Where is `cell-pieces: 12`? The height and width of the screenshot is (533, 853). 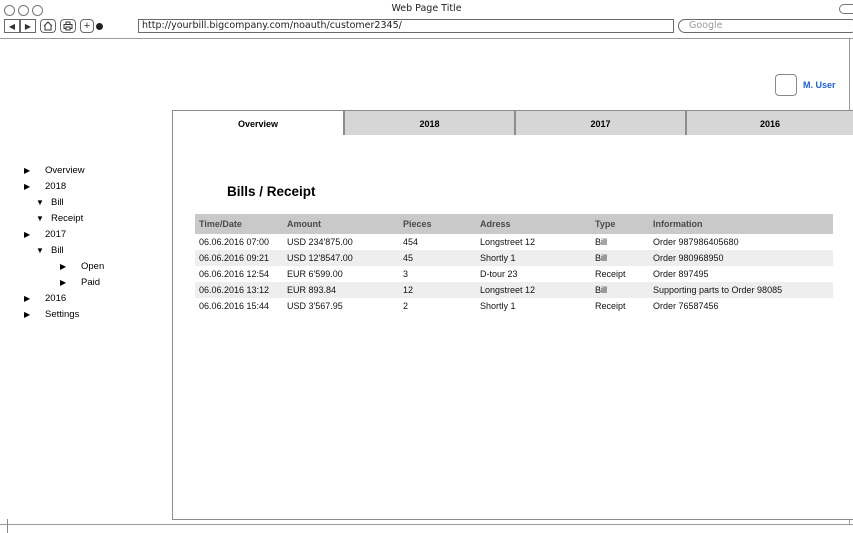
cell-pieces: 12 is located at coordinates (437, 290).